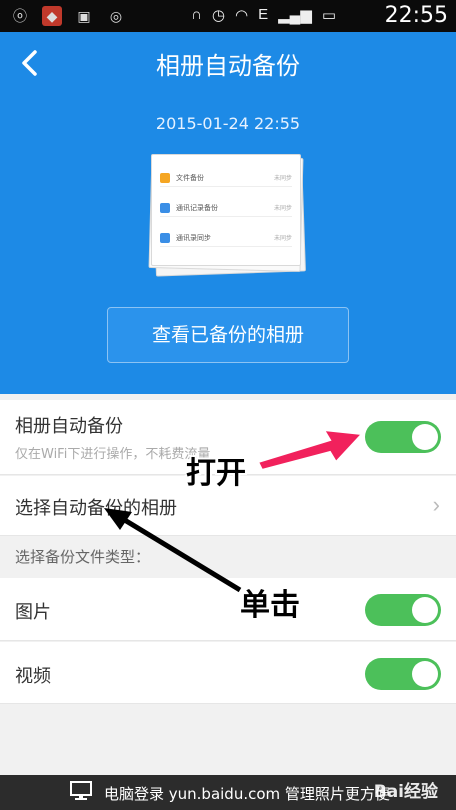 The image size is (456, 810). Describe the element at coordinates (116, 15) in the screenshot. I see `wifi-share-icon: ◎` at that location.